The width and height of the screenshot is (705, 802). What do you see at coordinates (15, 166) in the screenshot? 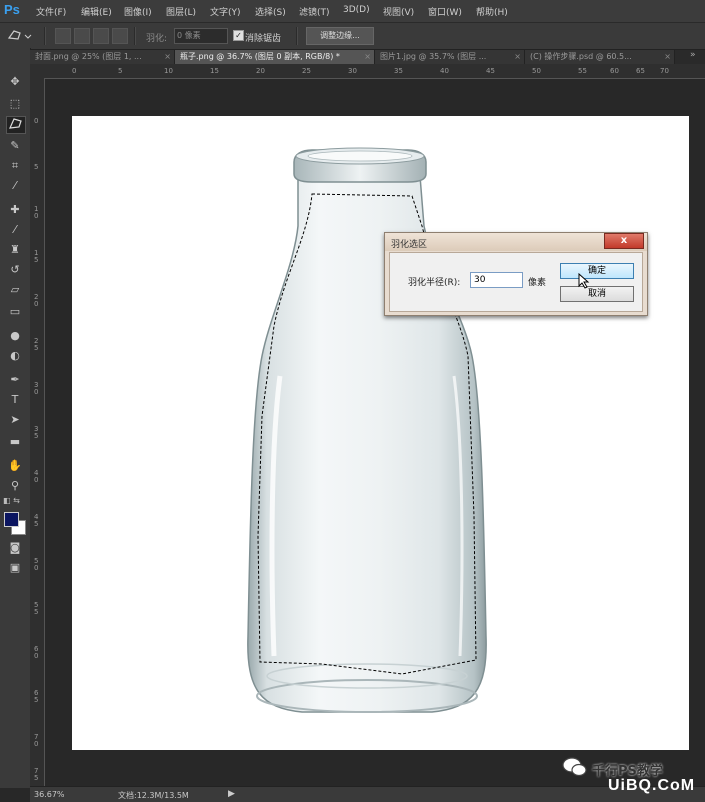
I see `crop-icon: ⌗` at bounding box center [15, 166].